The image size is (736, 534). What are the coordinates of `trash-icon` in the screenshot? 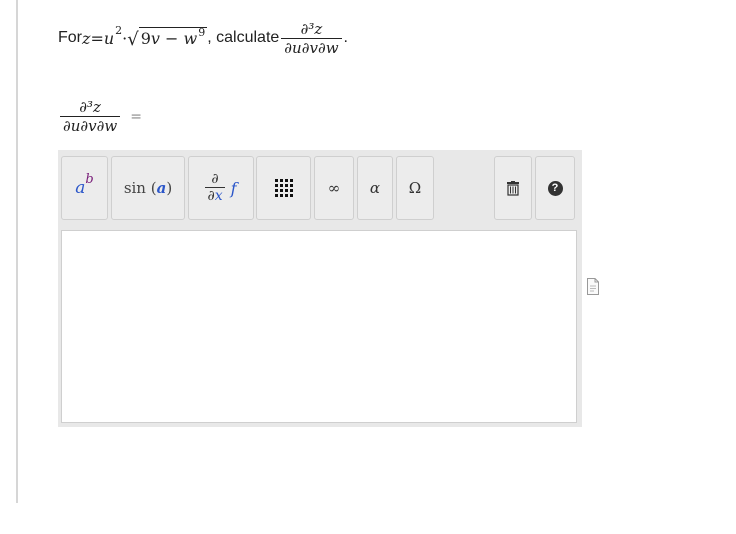 It's located at (513, 188).